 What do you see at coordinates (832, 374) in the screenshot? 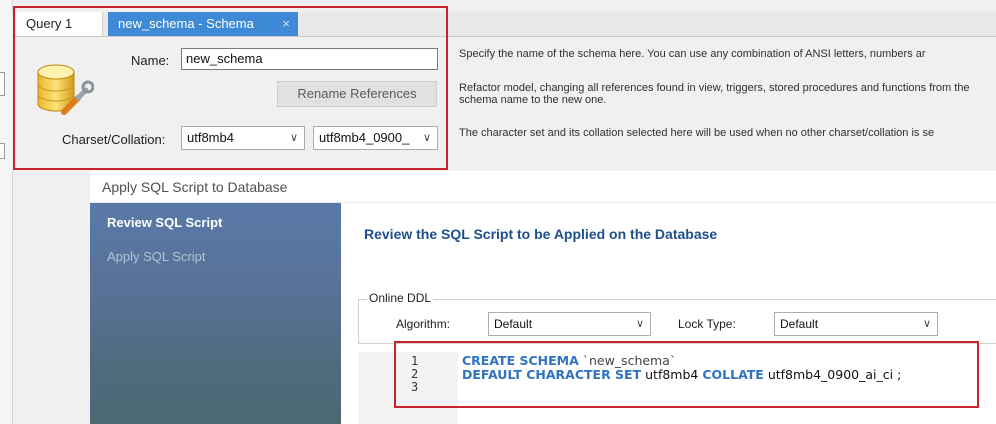
I see `sql-text: utf8mb4_0900_ai_ci ;` at bounding box center [832, 374].